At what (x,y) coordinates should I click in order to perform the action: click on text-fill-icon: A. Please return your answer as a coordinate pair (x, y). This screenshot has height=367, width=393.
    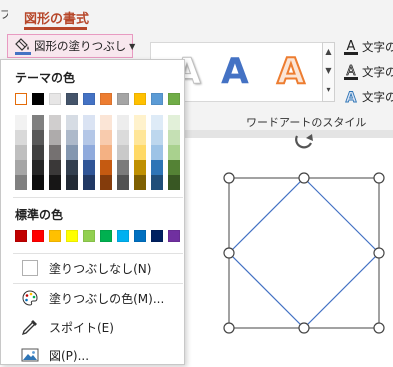
    Looking at the image, I should click on (351, 47).